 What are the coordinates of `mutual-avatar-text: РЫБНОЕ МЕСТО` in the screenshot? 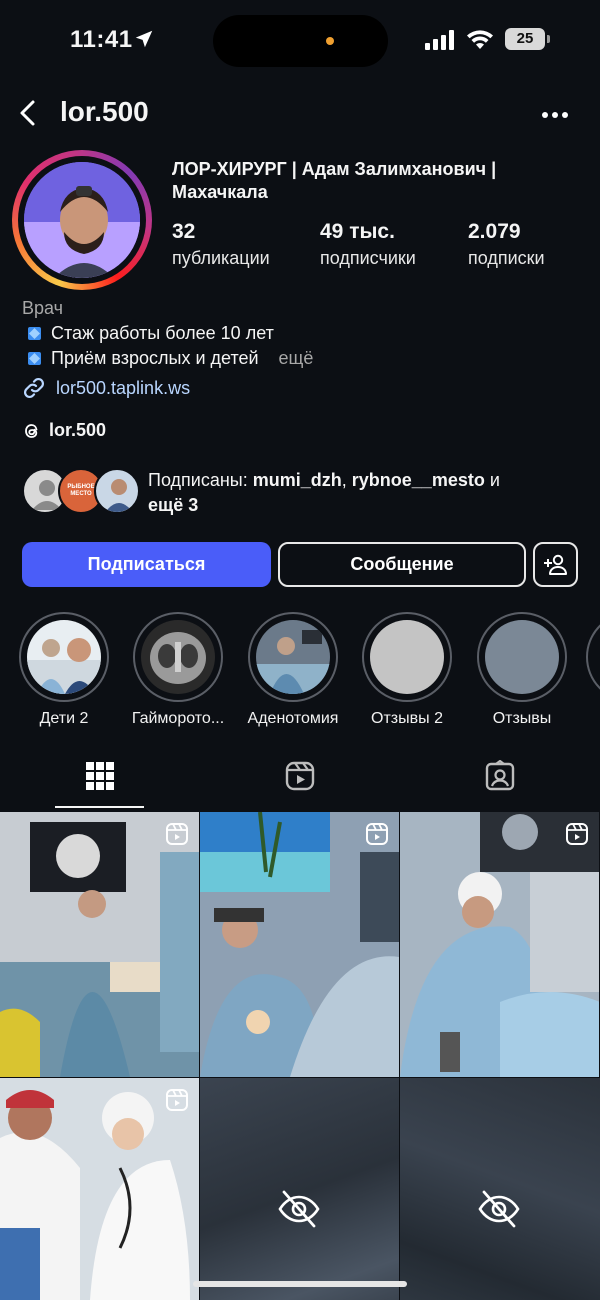 It's located at (81, 490).